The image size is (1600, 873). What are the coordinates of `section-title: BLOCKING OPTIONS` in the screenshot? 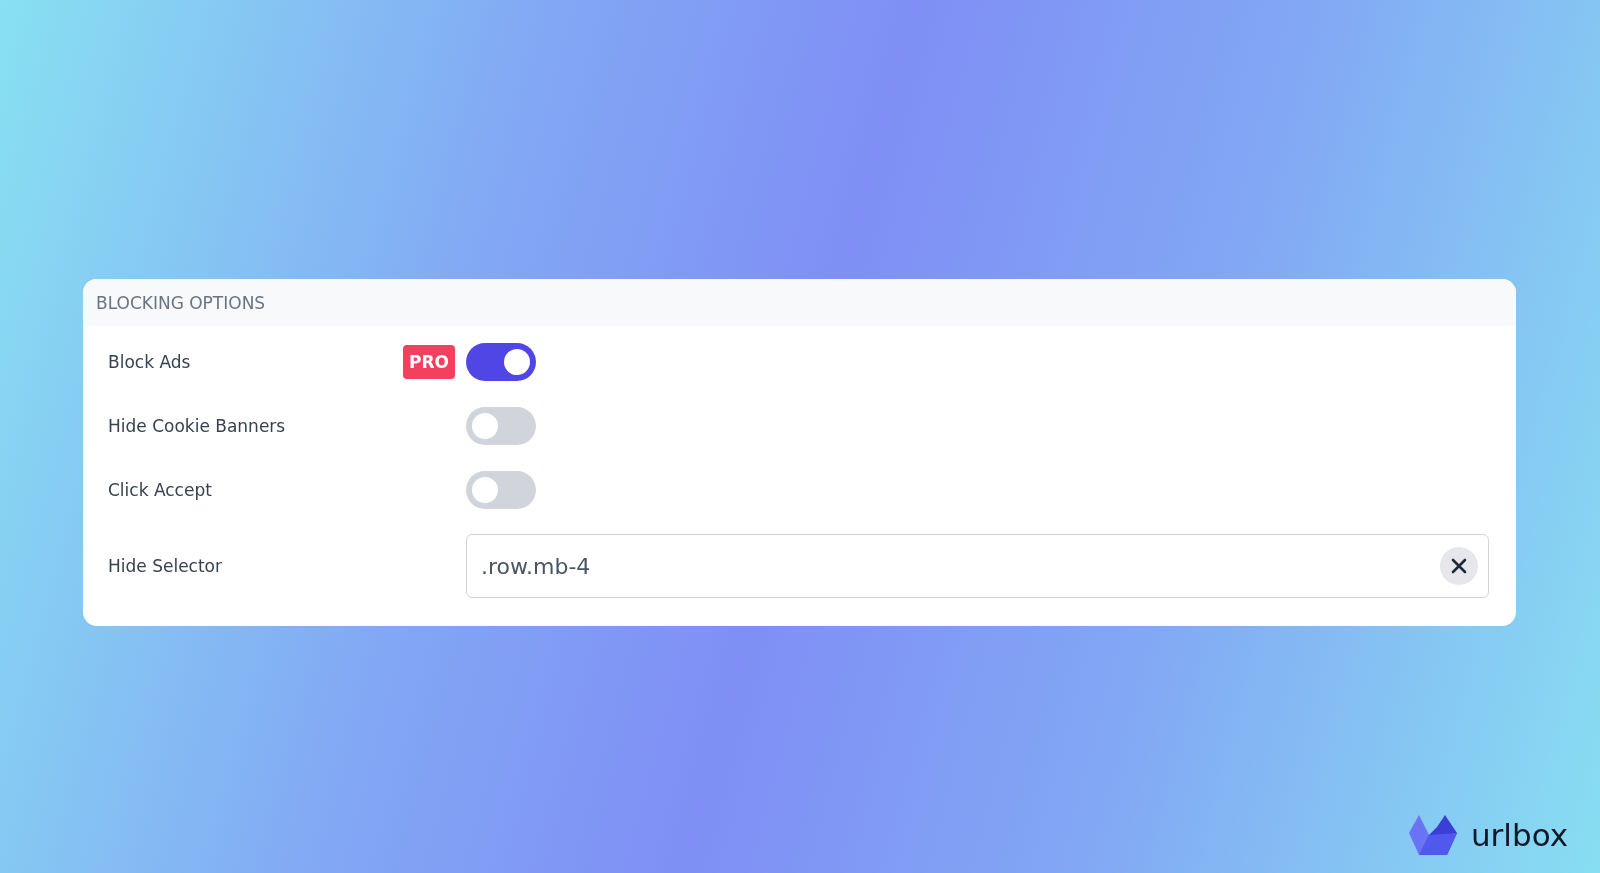 It's located at (181, 302).